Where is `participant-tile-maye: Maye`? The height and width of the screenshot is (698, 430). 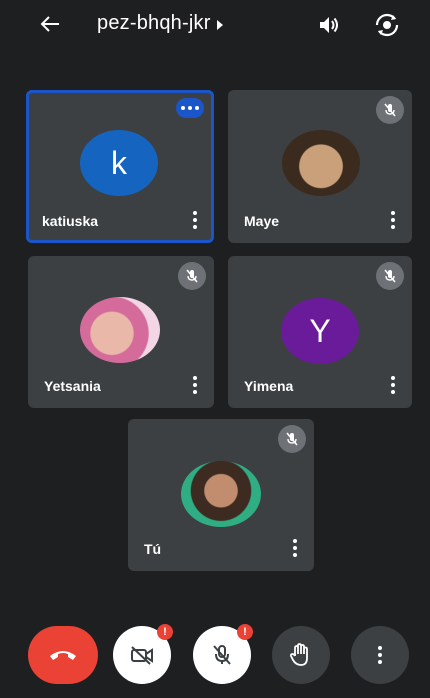 participant-tile-maye: Maye is located at coordinates (320, 166).